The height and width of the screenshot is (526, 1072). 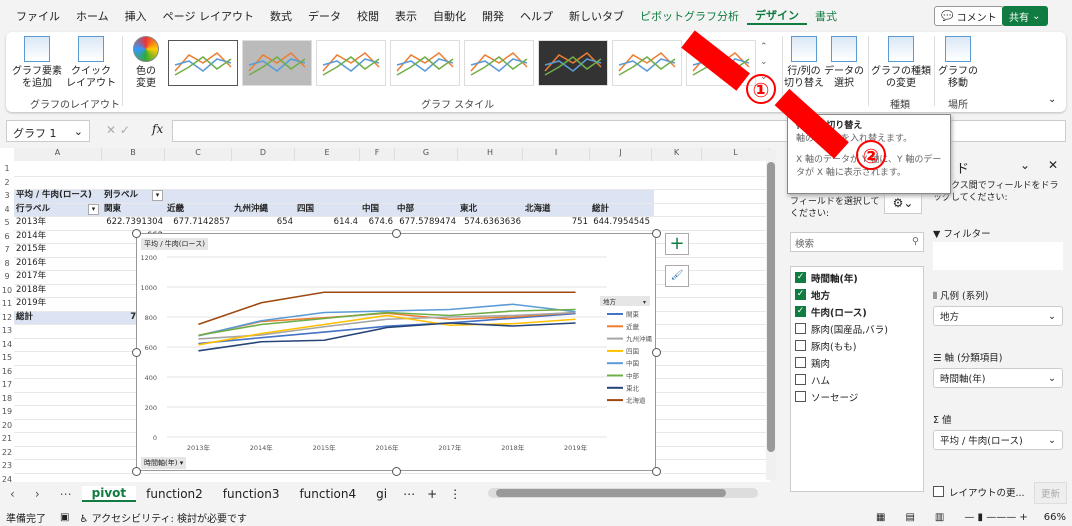 What do you see at coordinates (409, 494) in the screenshot?
I see `more-sheets-icon: ⋯` at bounding box center [409, 494].